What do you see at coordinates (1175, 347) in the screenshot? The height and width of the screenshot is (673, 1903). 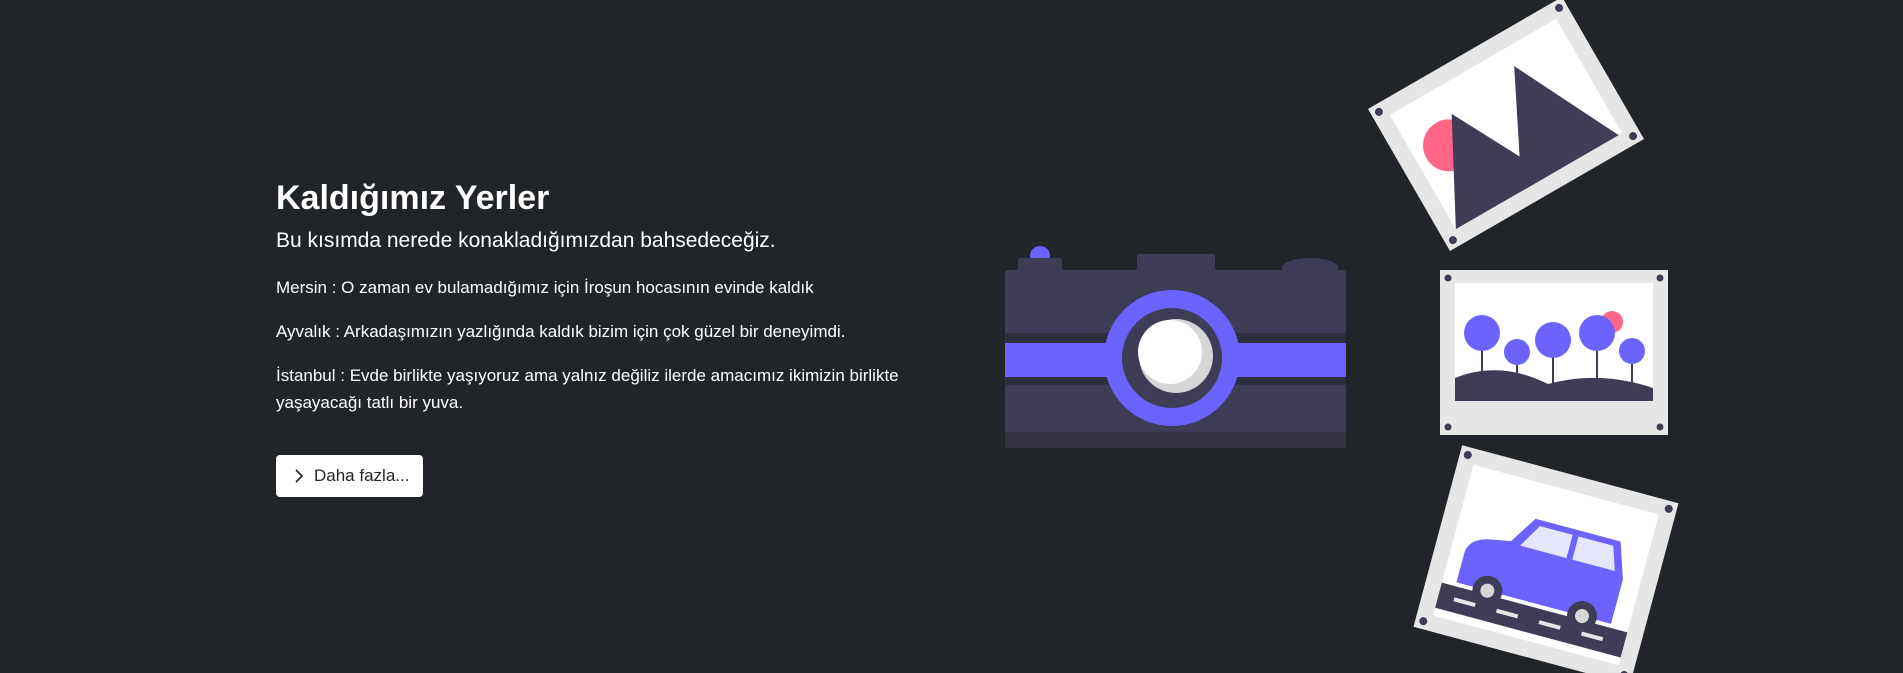 I see `camera-icon` at bounding box center [1175, 347].